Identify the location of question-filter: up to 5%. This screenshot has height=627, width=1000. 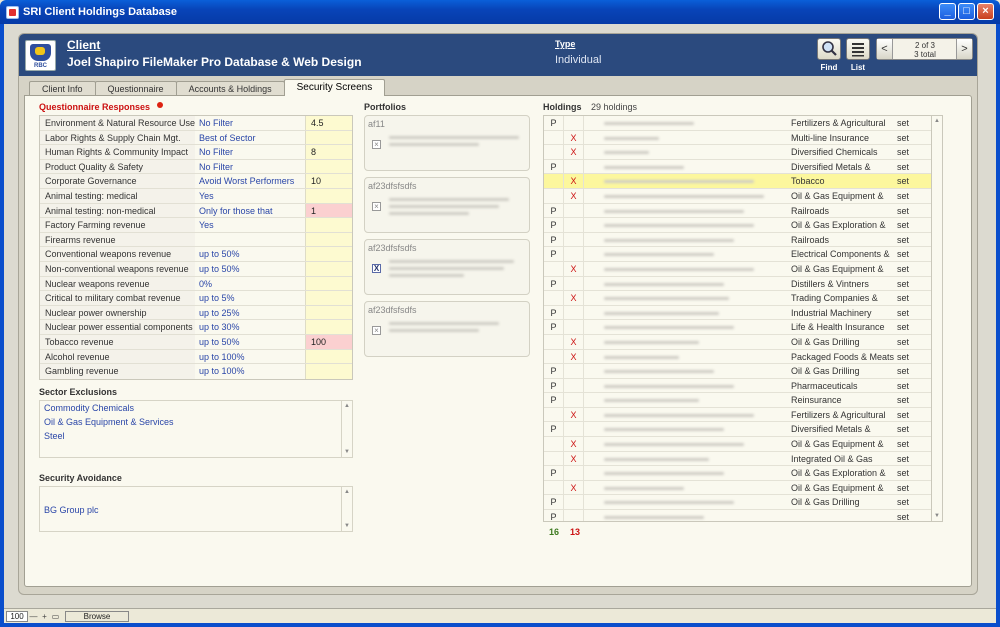
(250, 298).